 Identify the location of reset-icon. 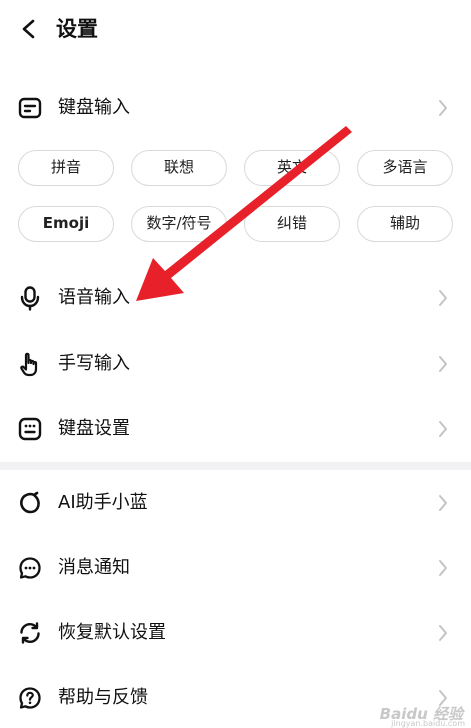
(30, 633).